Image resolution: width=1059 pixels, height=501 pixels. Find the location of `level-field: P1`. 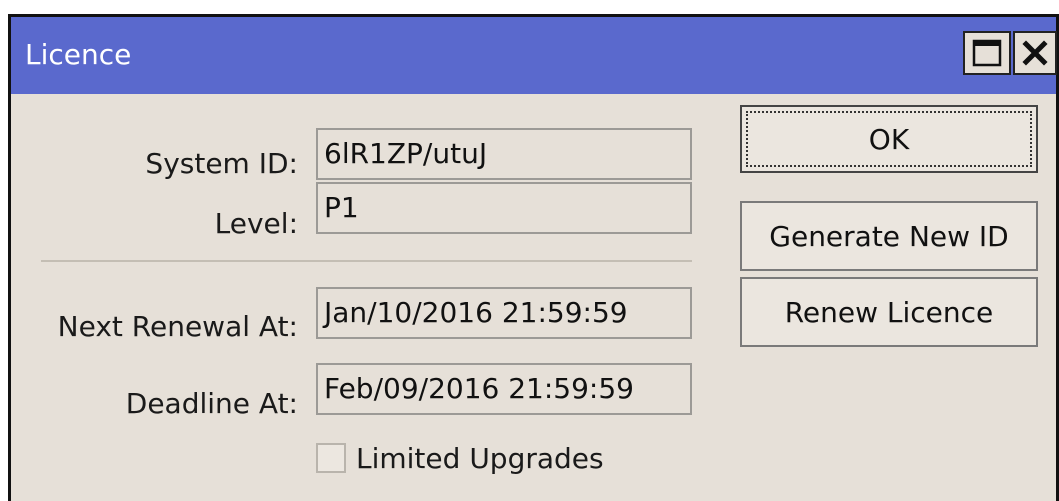

level-field: P1 is located at coordinates (504, 208).